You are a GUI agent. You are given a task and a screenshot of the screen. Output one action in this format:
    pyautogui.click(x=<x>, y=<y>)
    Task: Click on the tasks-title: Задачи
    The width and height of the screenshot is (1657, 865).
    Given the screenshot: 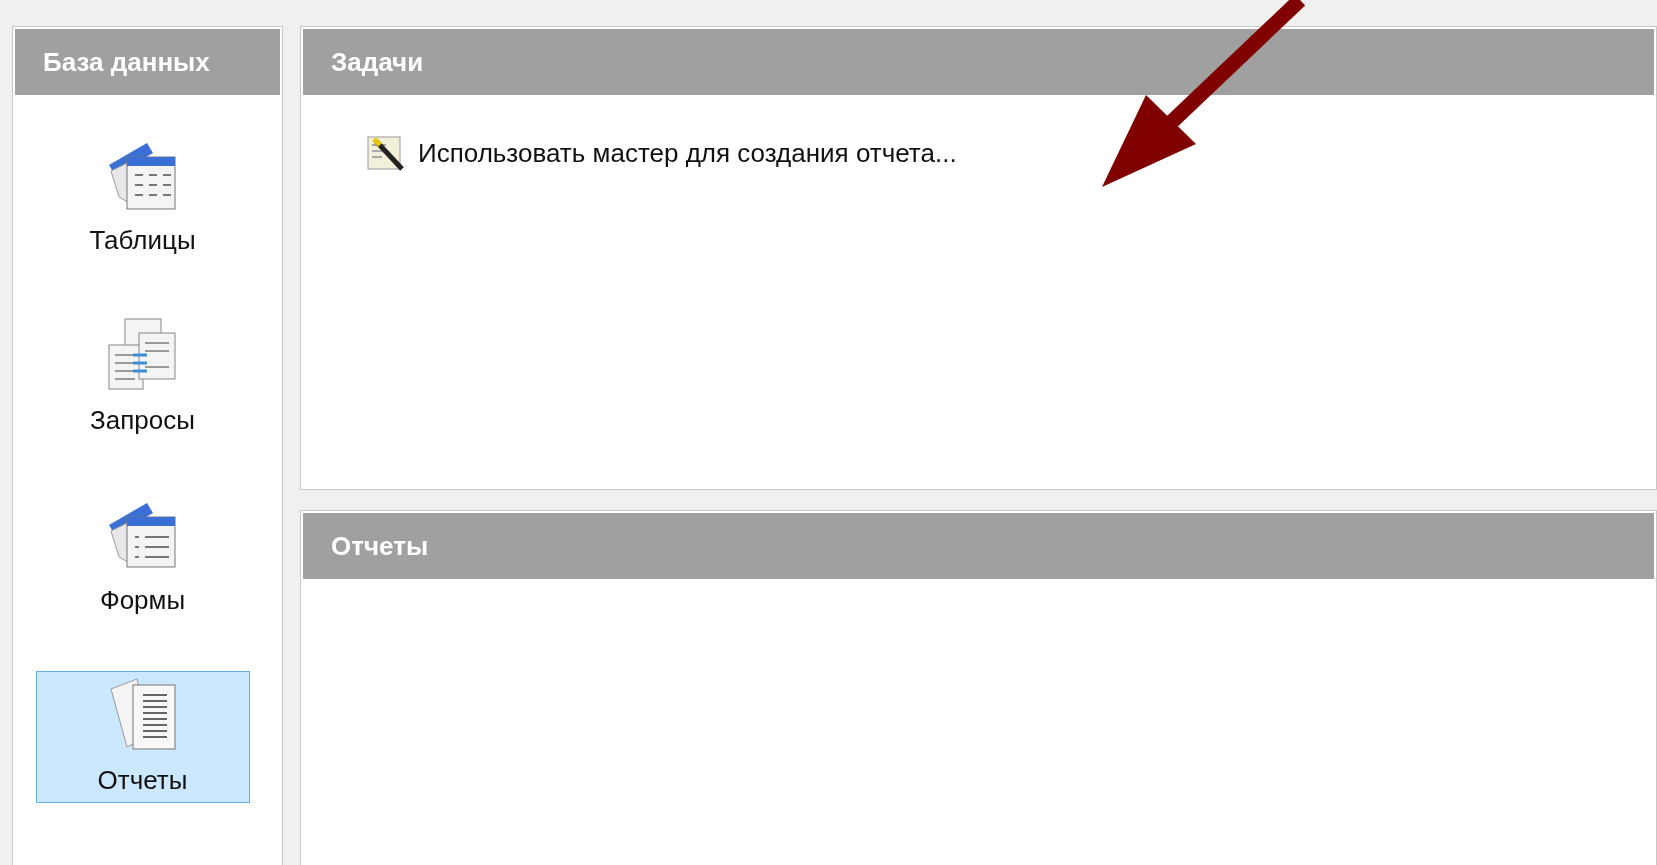 What is the action you would take?
    pyautogui.click(x=377, y=62)
    